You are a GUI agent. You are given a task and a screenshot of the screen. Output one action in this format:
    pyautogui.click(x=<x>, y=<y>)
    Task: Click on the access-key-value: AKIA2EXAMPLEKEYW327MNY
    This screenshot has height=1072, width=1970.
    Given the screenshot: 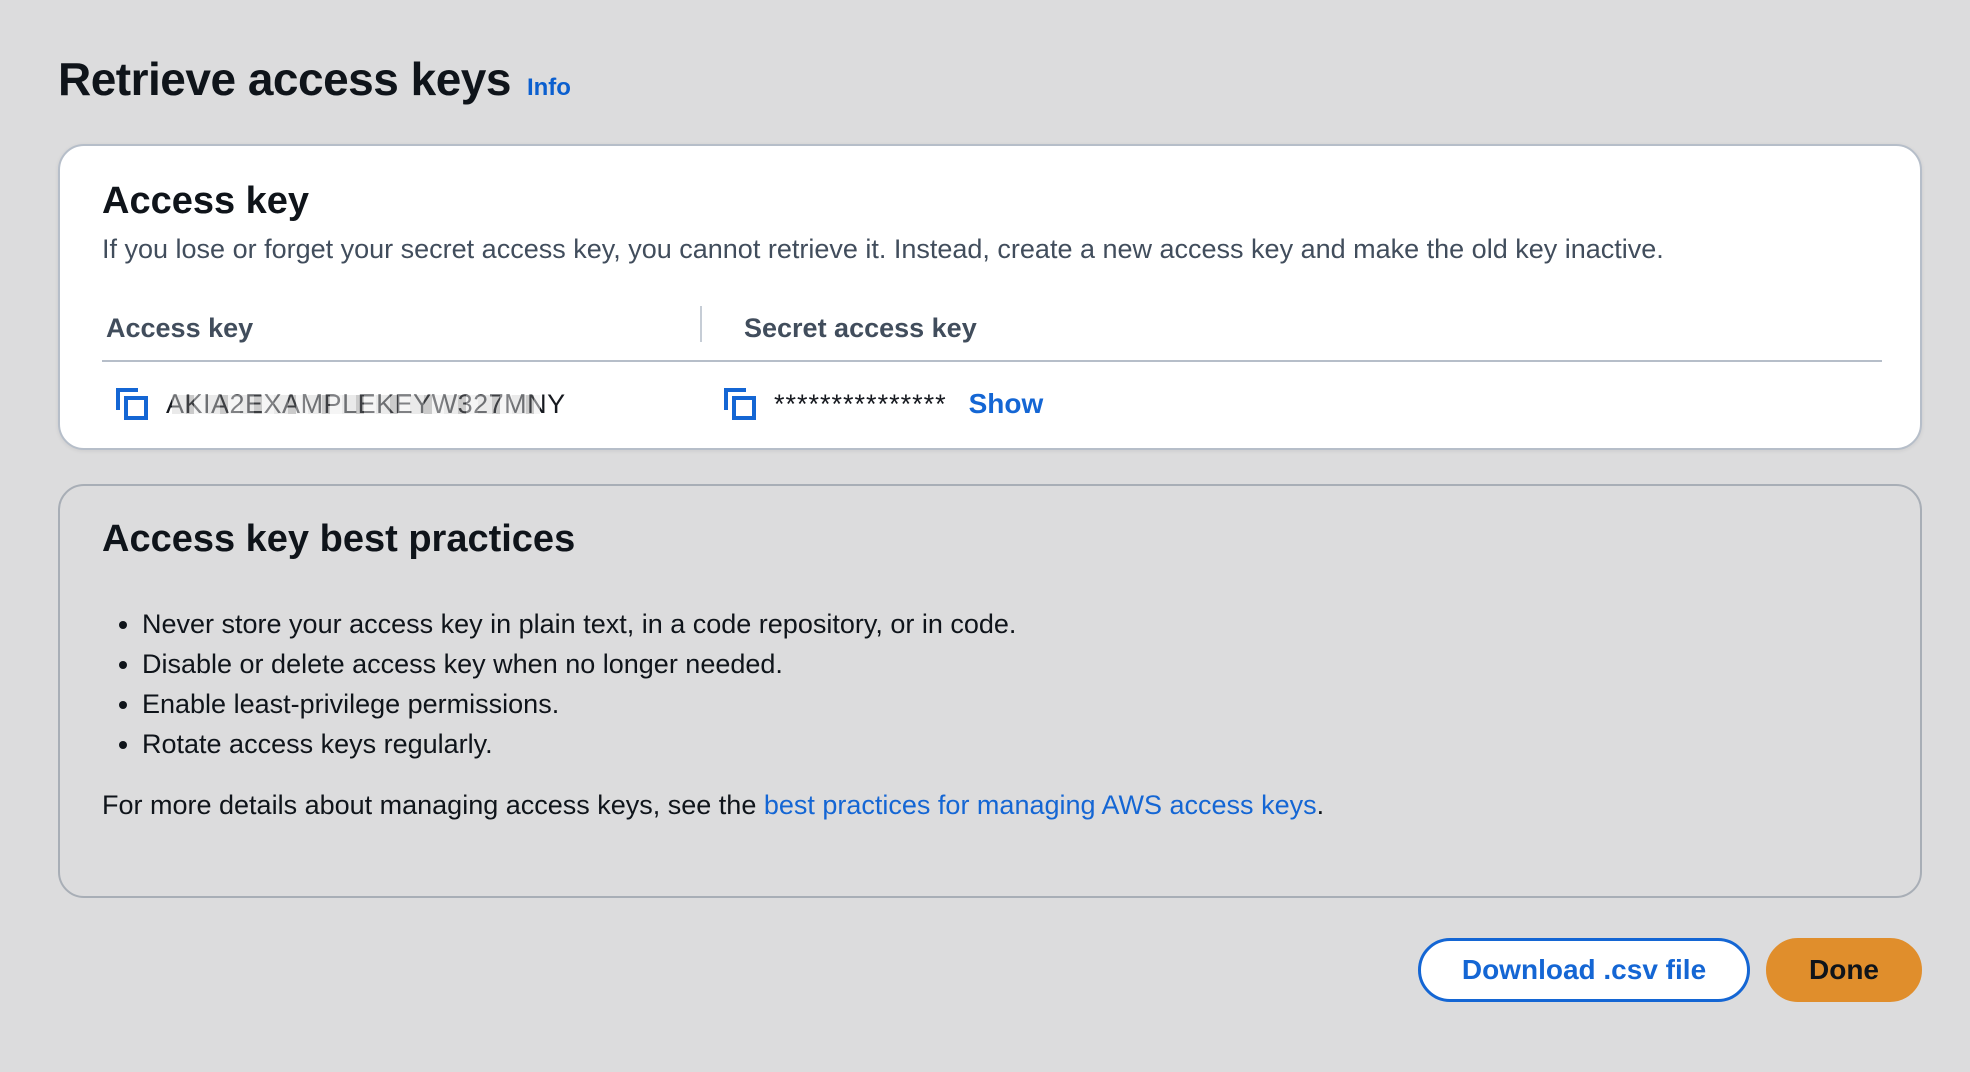 What is the action you would take?
    pyautogui.click(x=366, y=403)
    